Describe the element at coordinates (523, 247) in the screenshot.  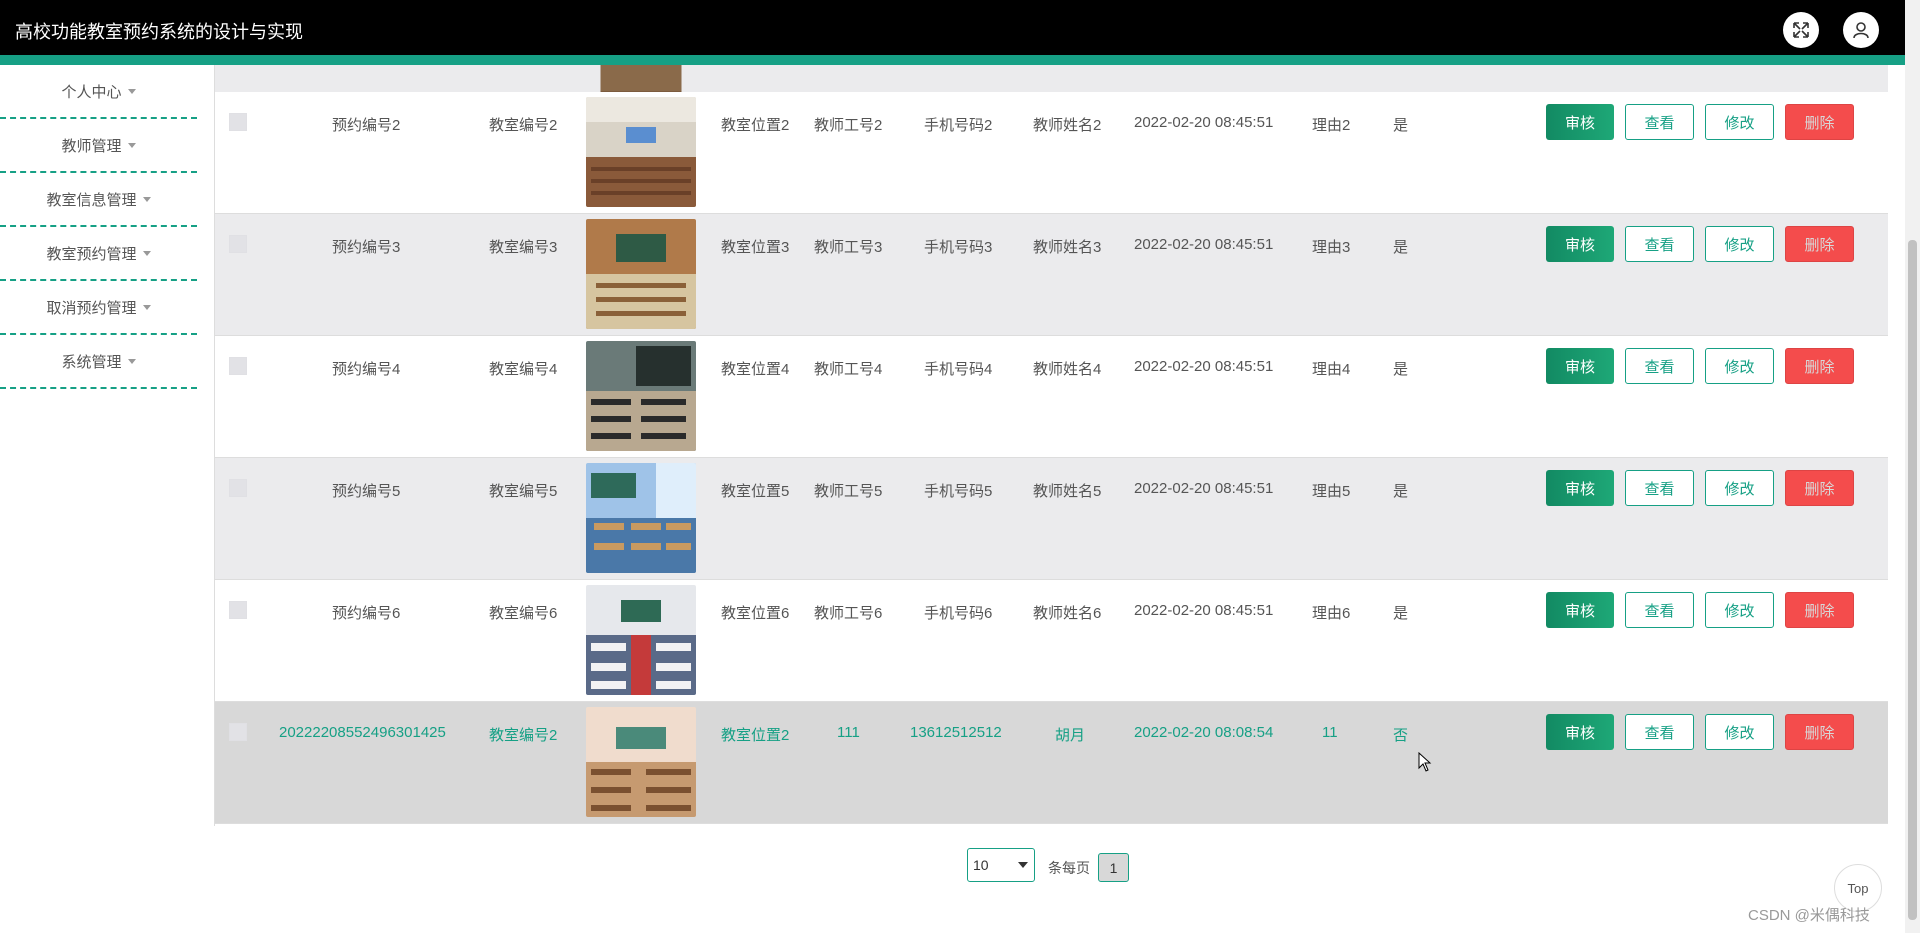
I see `classroom-number: 教室编号3` at that location.